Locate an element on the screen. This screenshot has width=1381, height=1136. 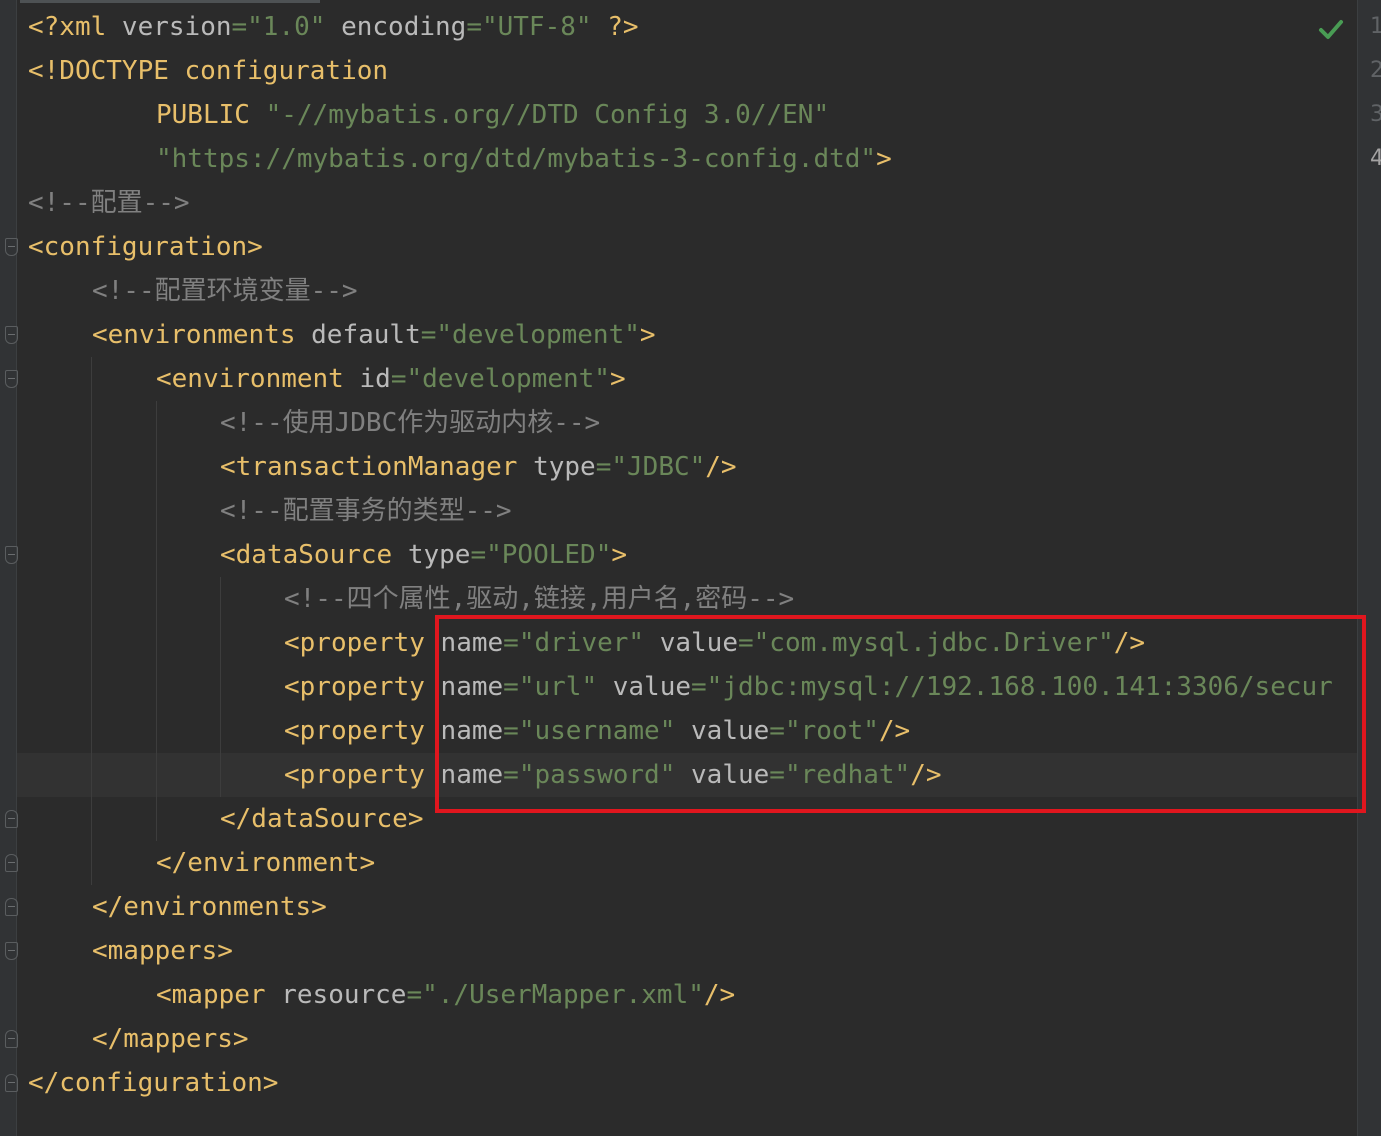
code-token: <!--四个属性,驱动,链接,用户名,密码--> is located at coordinates (539, 599).